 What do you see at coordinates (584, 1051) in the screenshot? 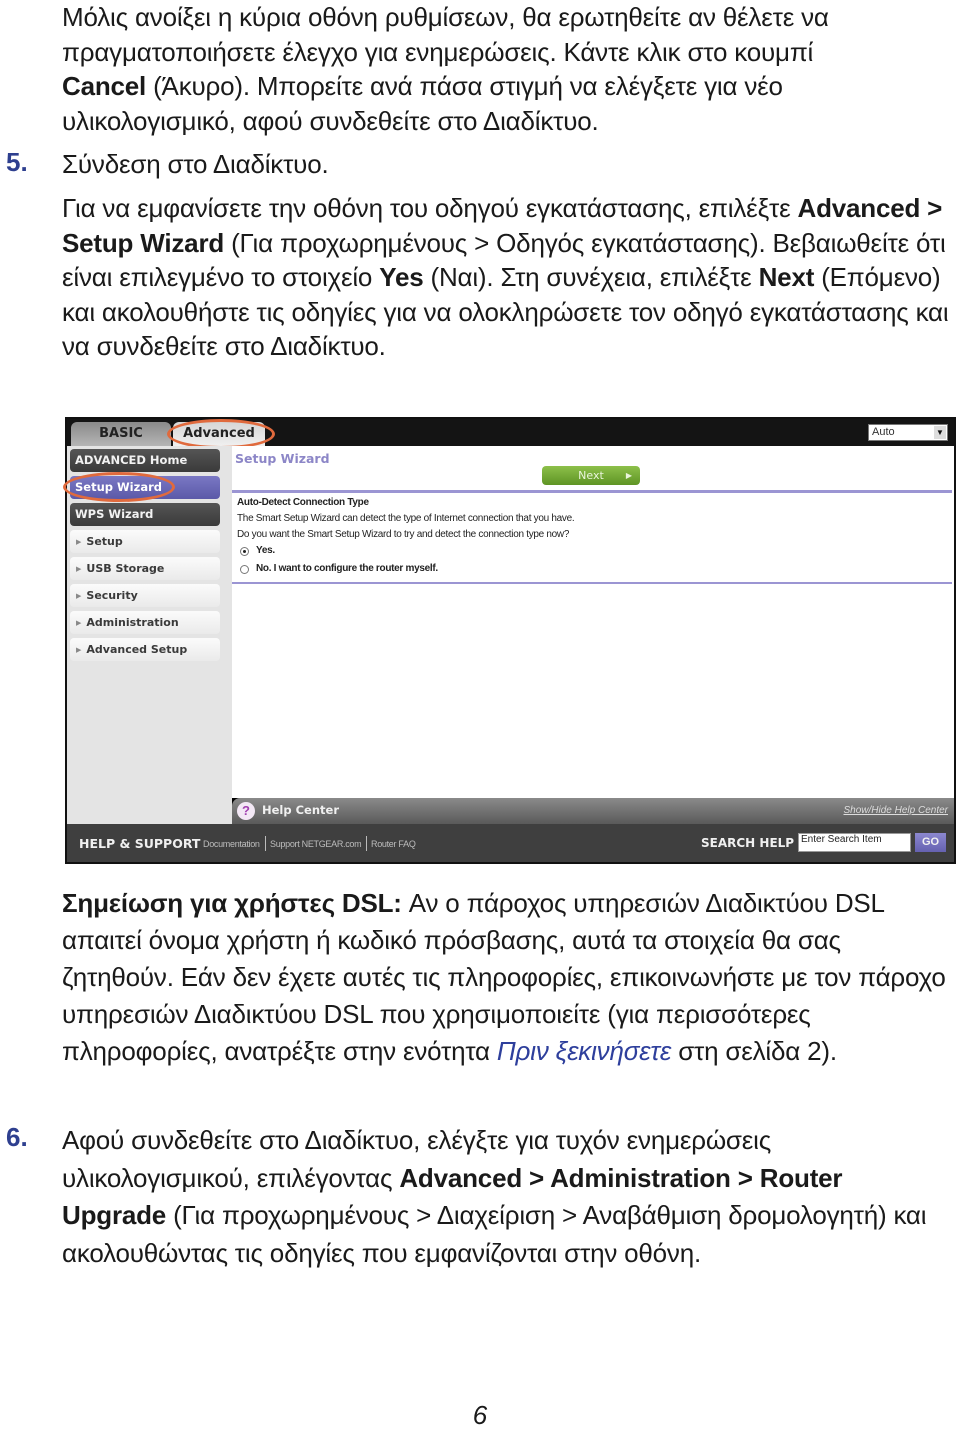
I see `before-you-begin-link: Πριν ξεκινήσετε` at bounding box center [584, 1051].